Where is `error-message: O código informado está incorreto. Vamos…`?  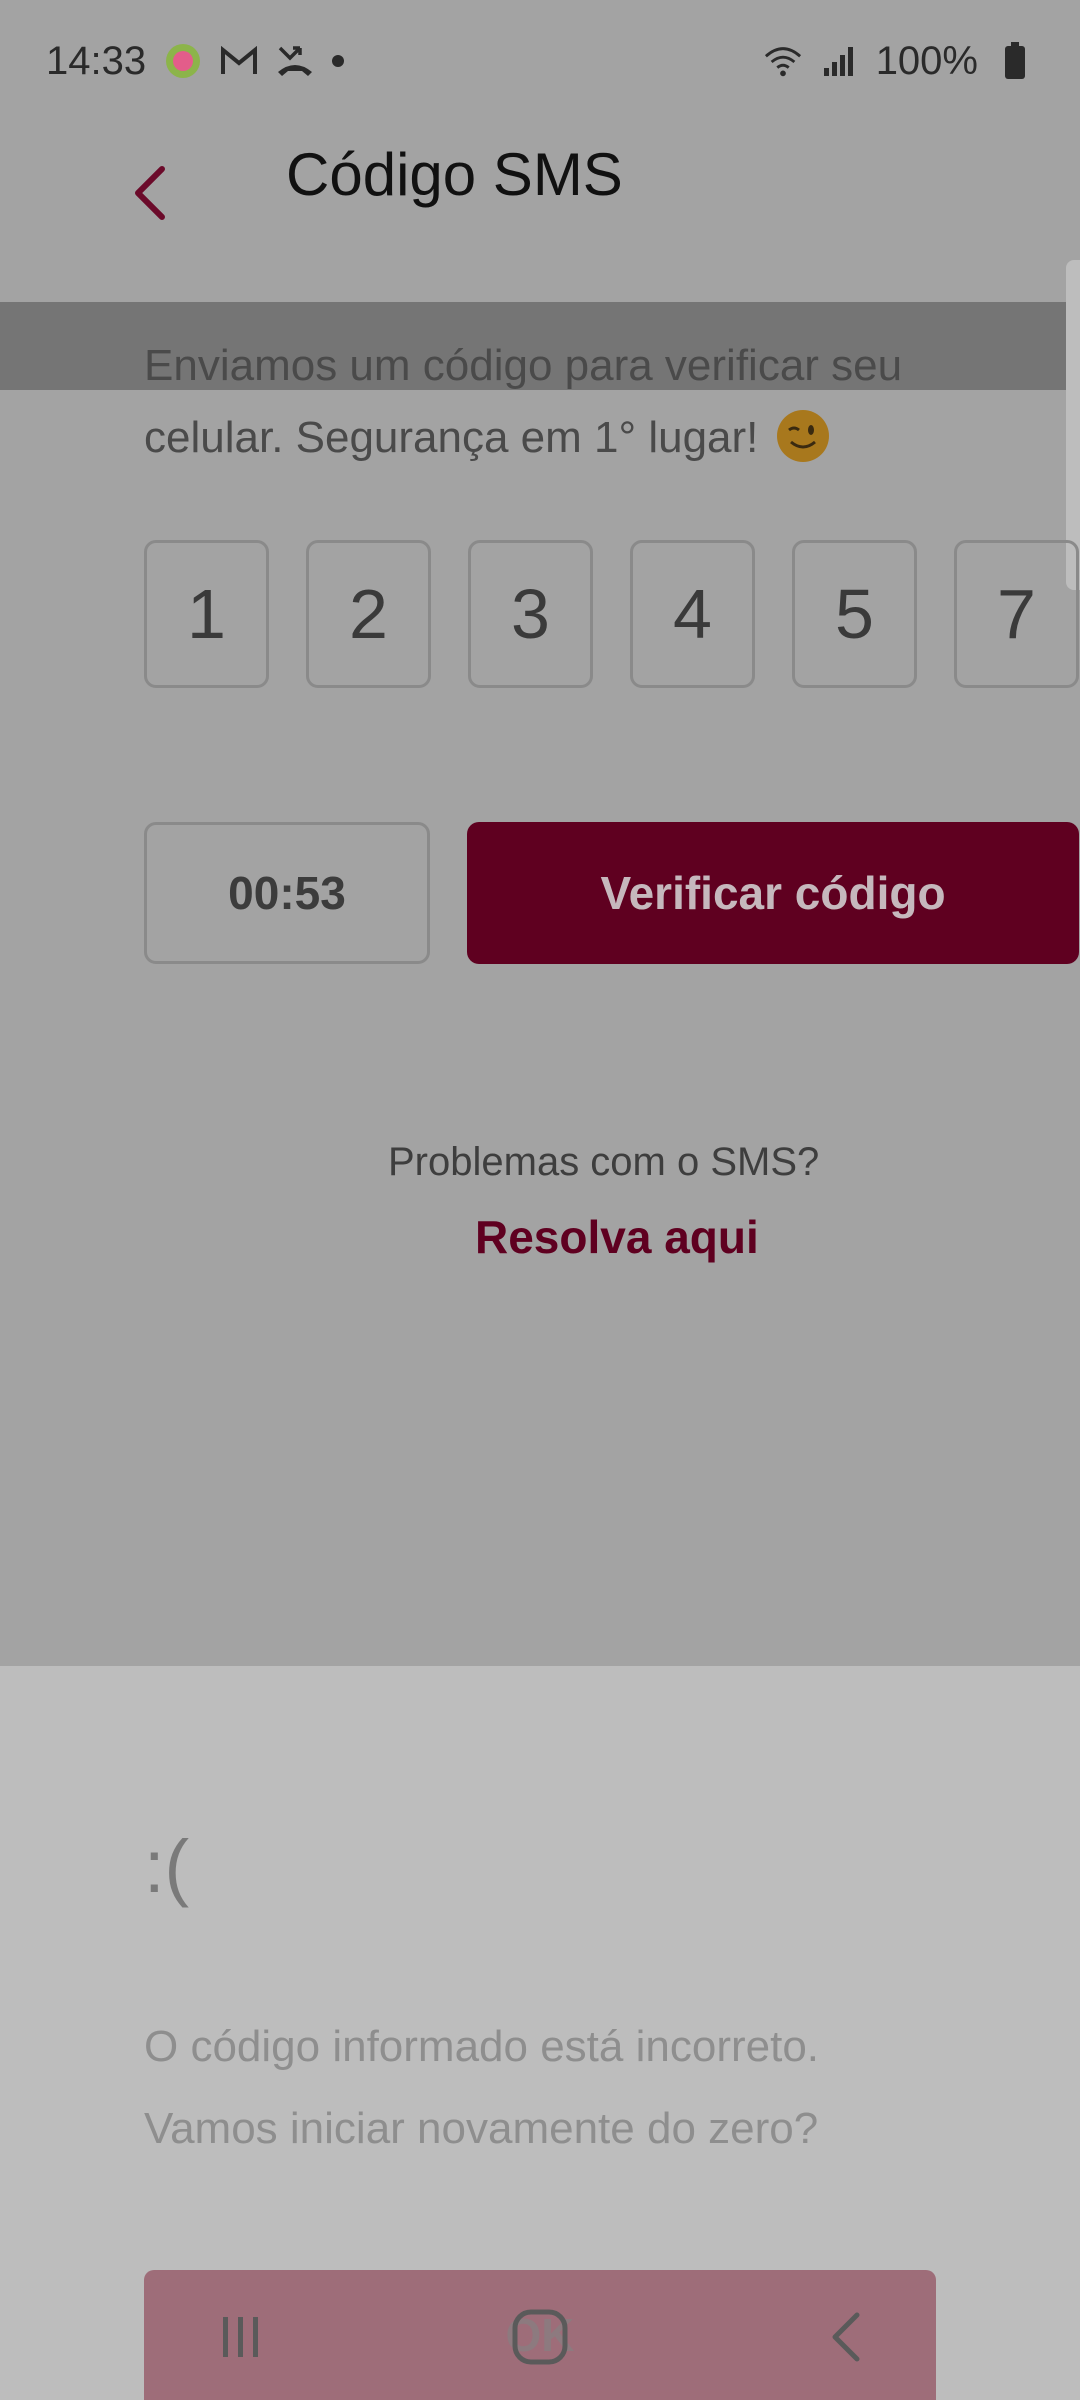
error-message: O código informado está incorreto. Vamos… is located at coordinates (574, 2088).